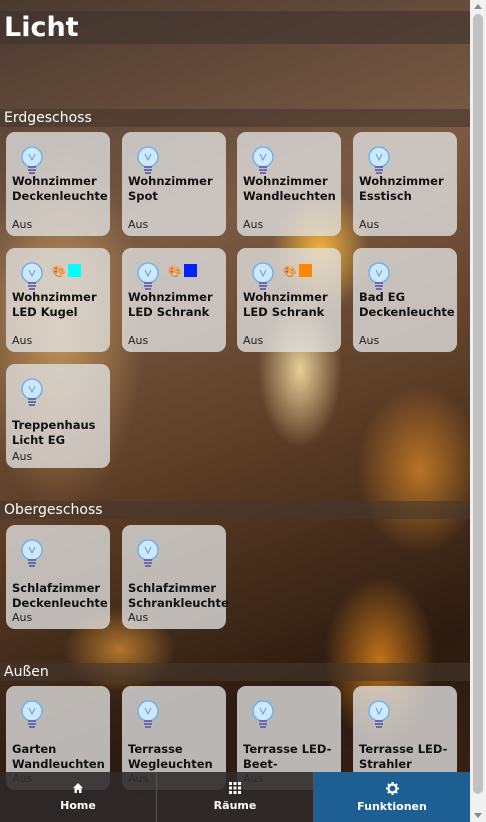  What do you see at coordinates (54, 304) in the screenshot?
I see `tile-name: Wohnzimmer LED Kugel` at bounding box center [54, 304].